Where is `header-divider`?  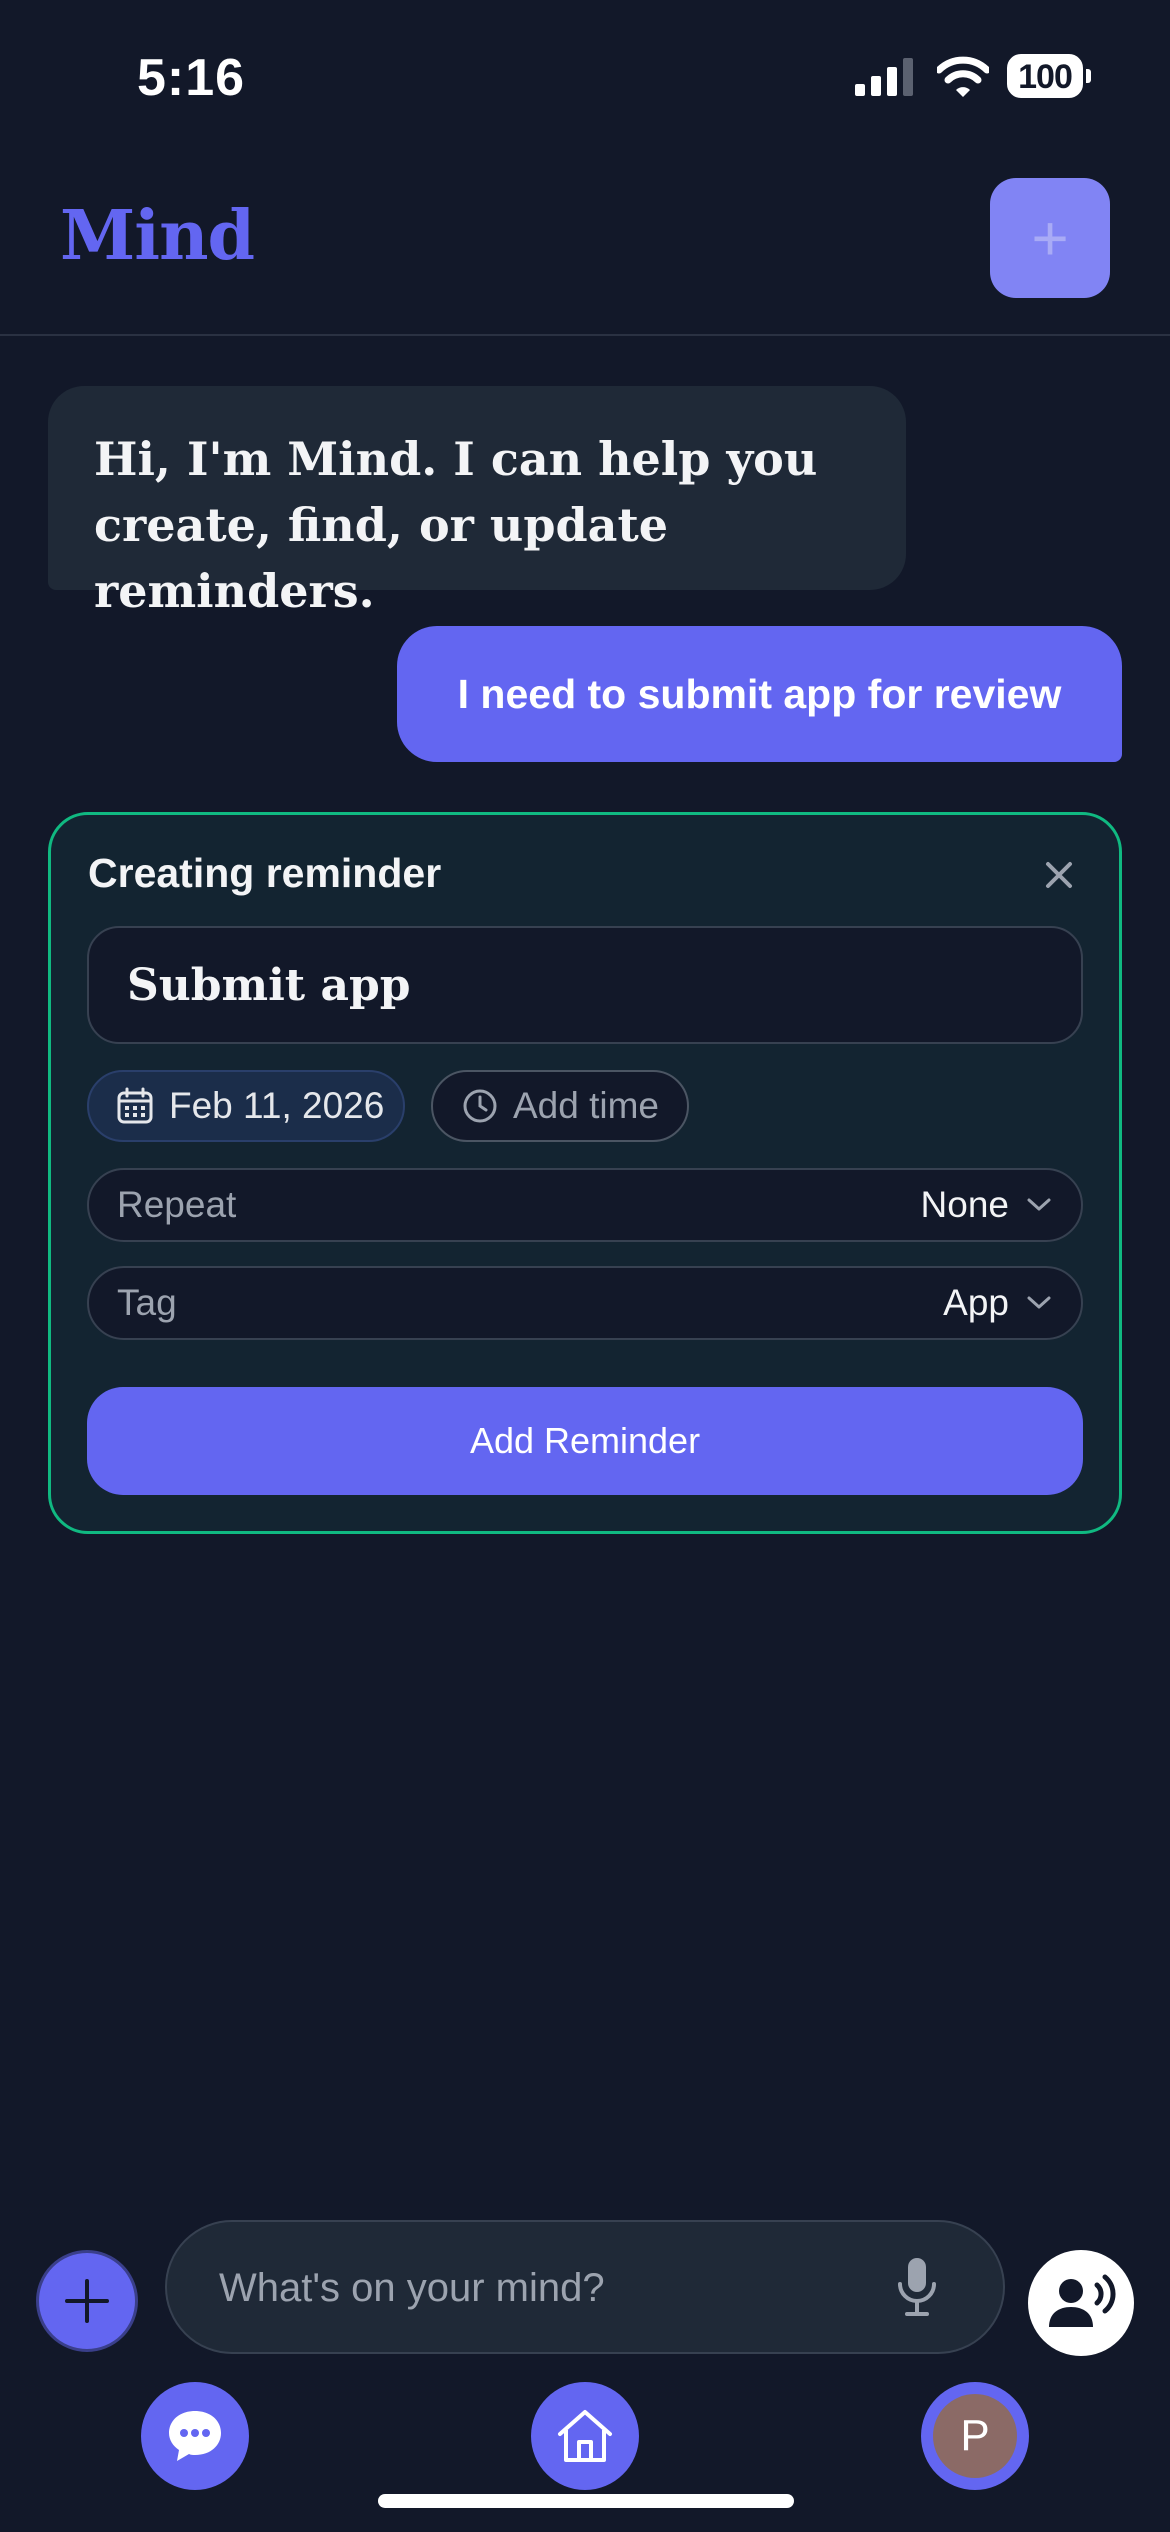 header-divider is located at coordinates (585, 335).